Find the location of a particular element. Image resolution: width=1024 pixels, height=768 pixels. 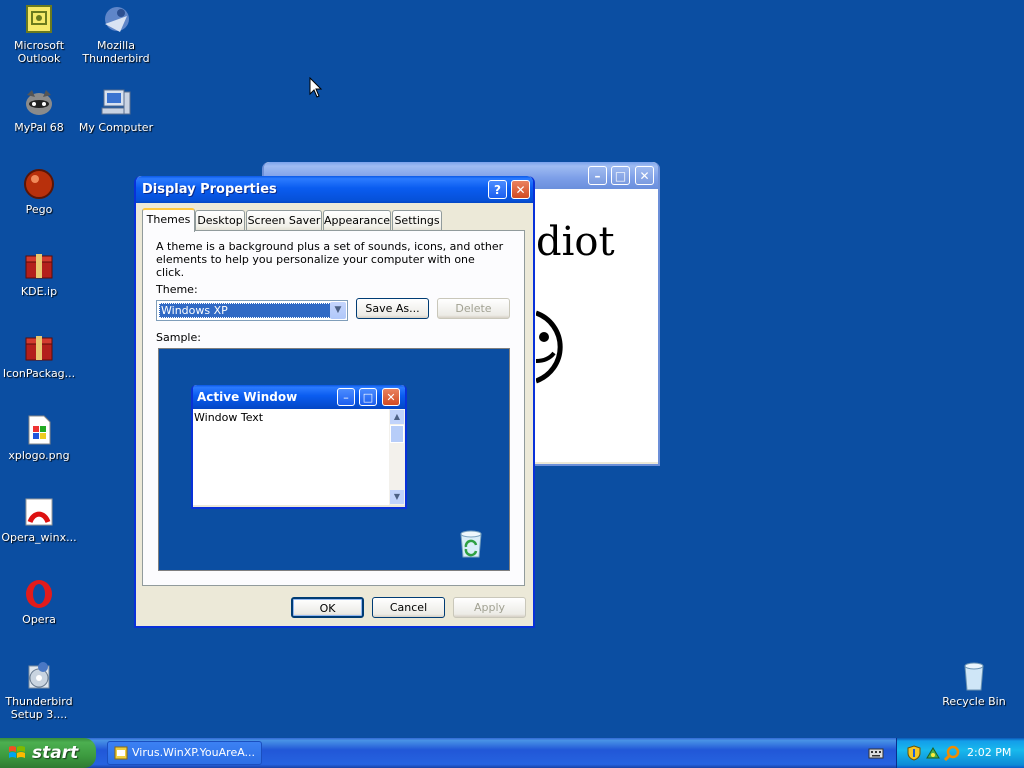

clock: 2:02 PM is located at coordinates (989, 752).